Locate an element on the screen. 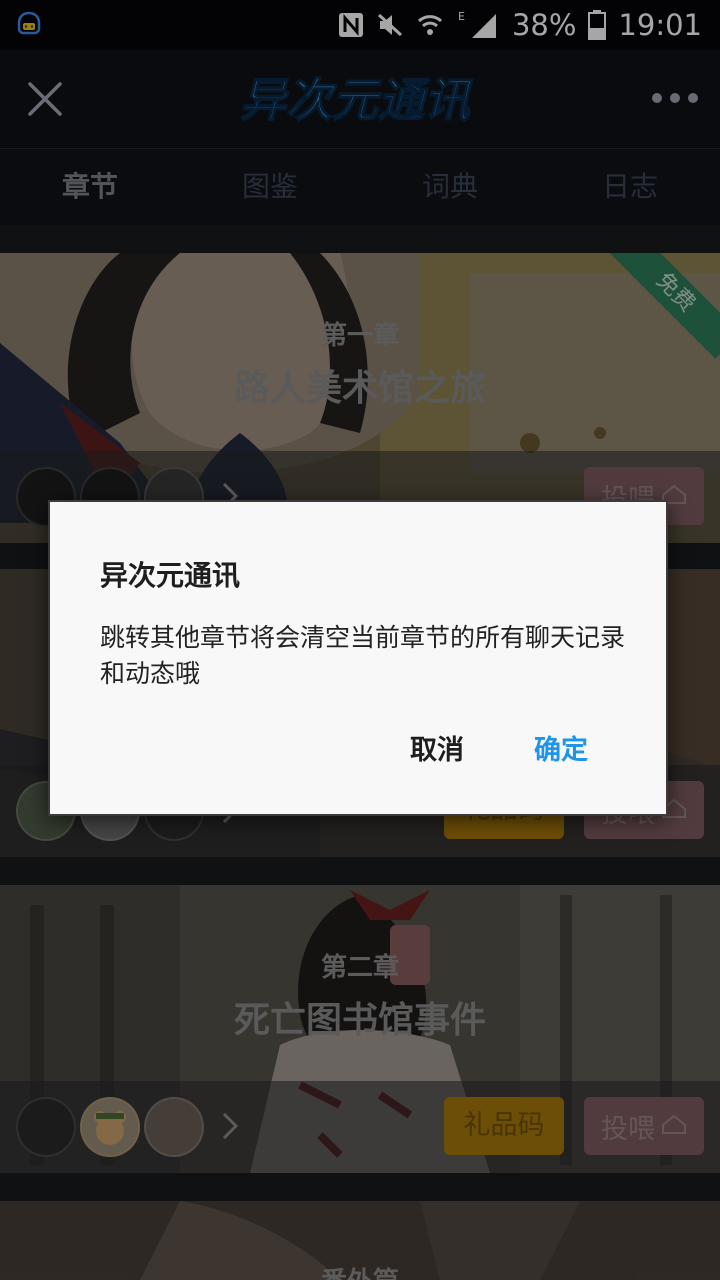  confirm-button: 确定 is located at coordinates (561, 747).